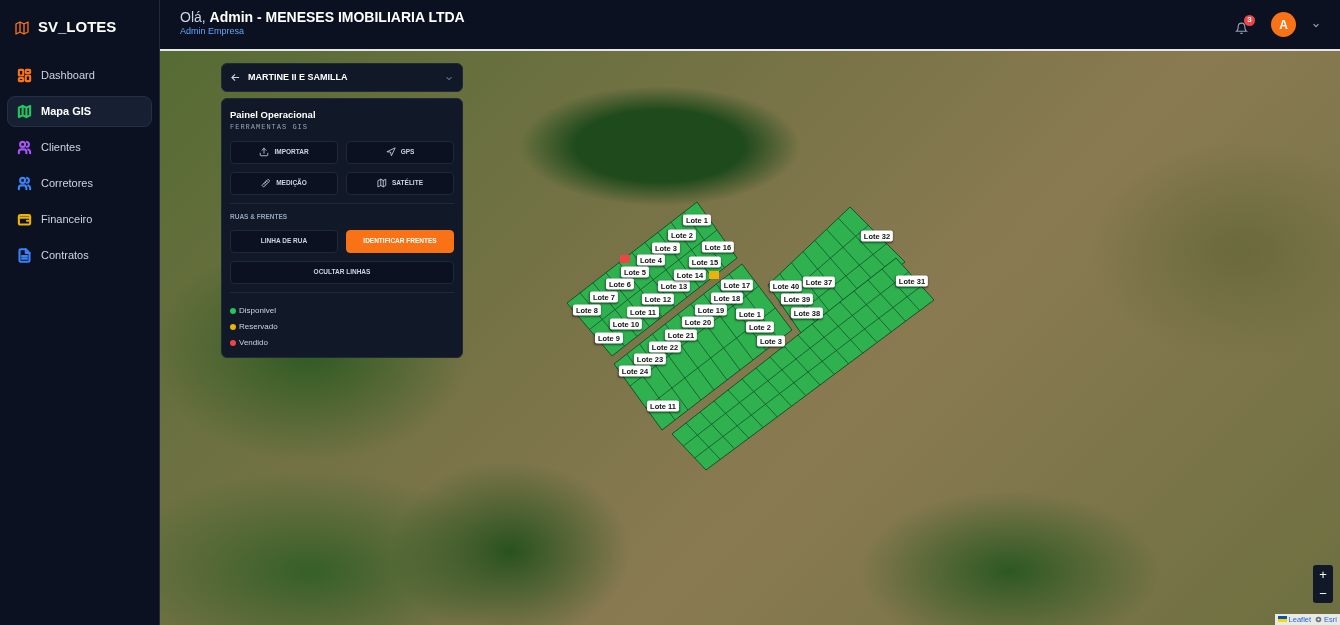 The height and width of the screenshot is (625, 1340). I want to click on legend-label: Reservado, so click(258, 326).